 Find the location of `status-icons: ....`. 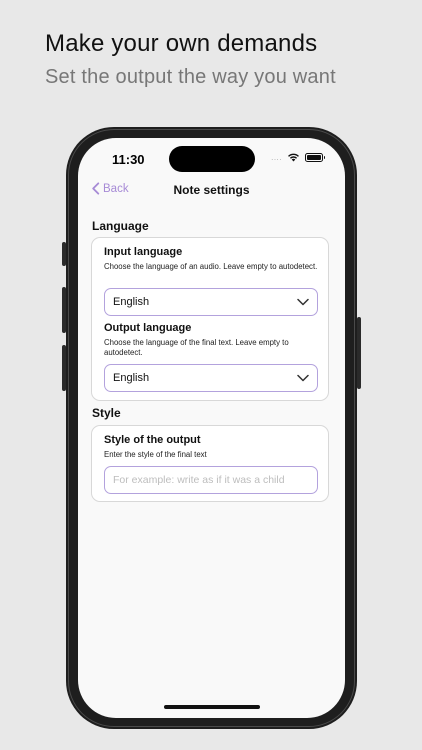

status-icons: .... is located at coordinates (298, 157).